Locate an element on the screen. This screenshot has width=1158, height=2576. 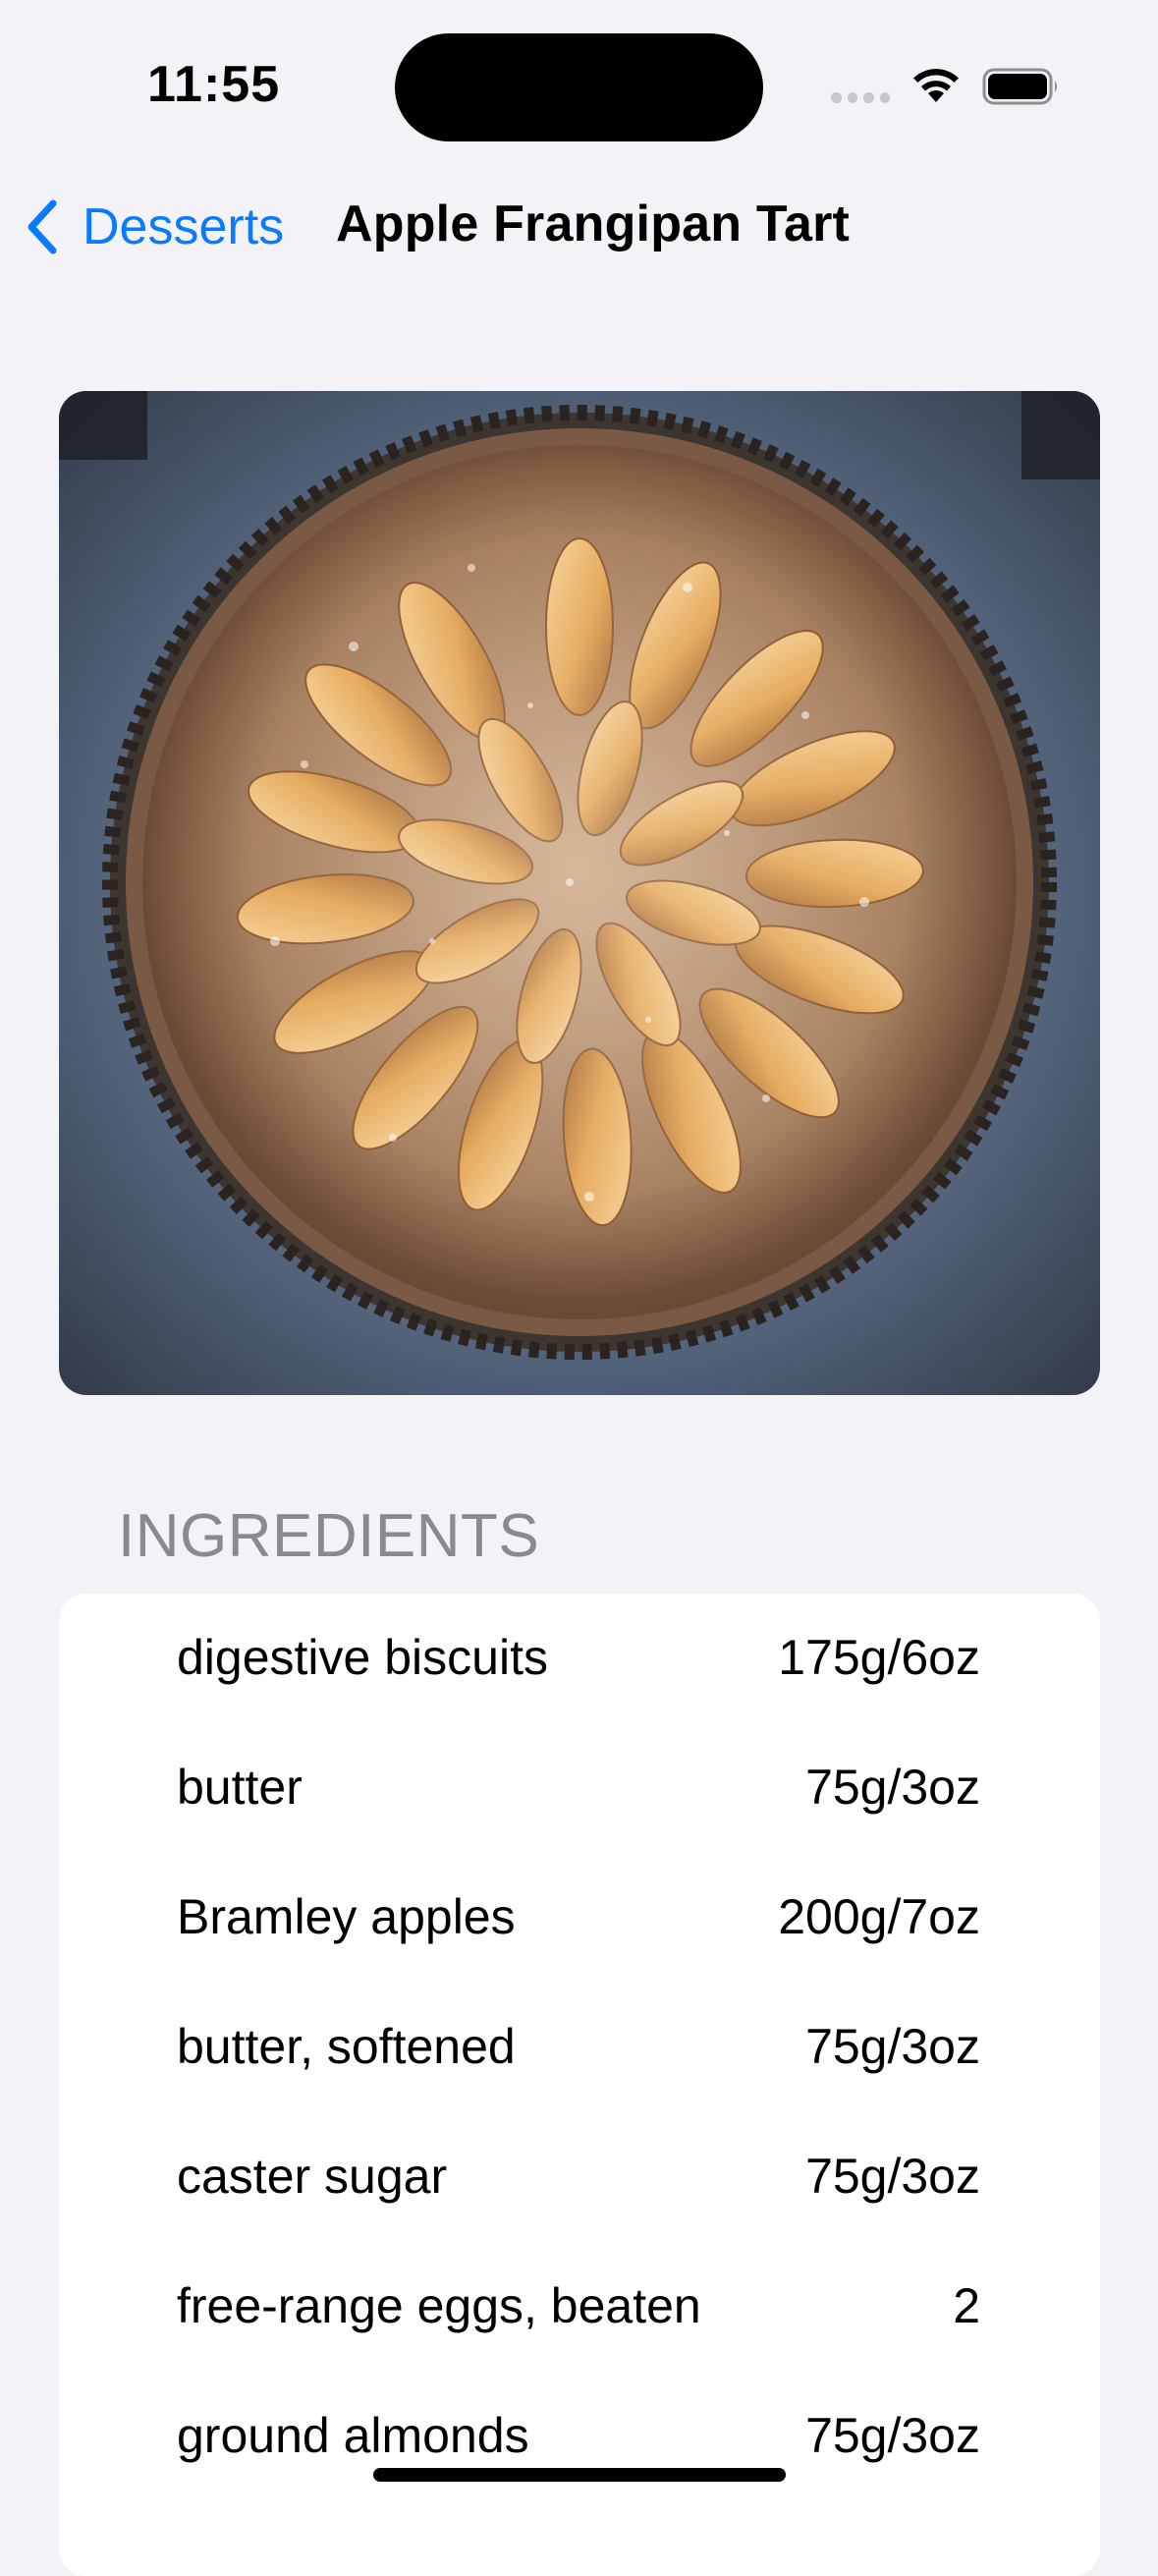
ingredient-name: caster sugar is located at coordinates (312, 2176).